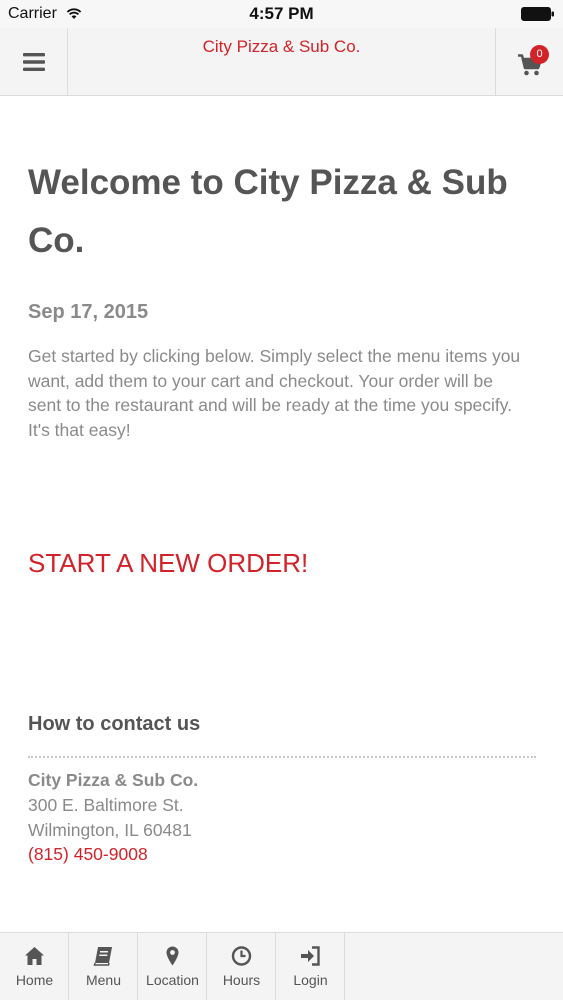 The height and width of the screenshot is (1000, 563). I want to click on map-marker-icon, so click(172, 956).